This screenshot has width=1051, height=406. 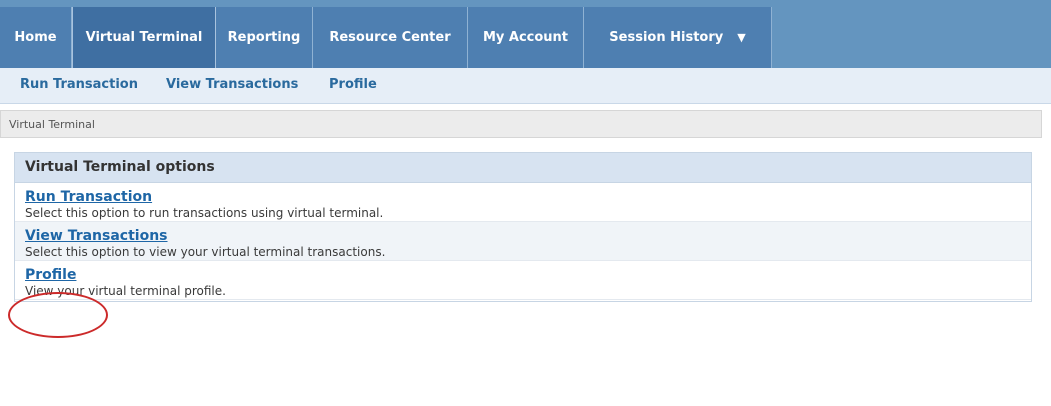 I want to click on tab-reporting-label: Reporting, so click(x=264, y=37).